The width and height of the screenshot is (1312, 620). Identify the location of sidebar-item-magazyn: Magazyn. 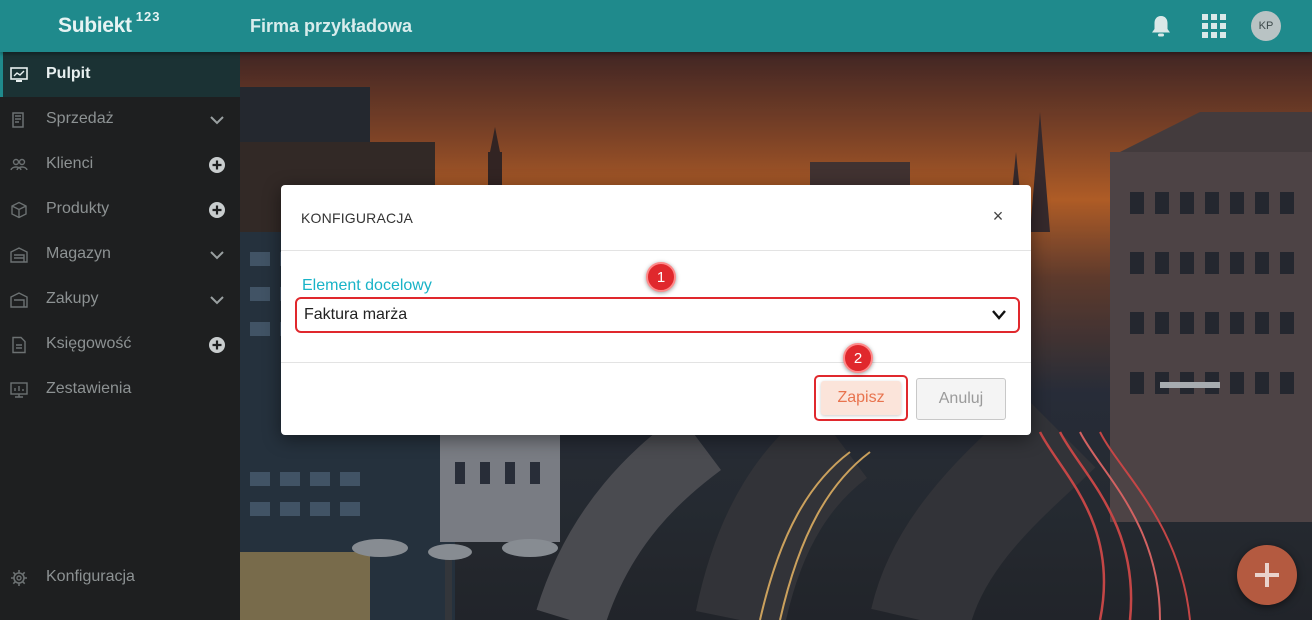
(120, 254).